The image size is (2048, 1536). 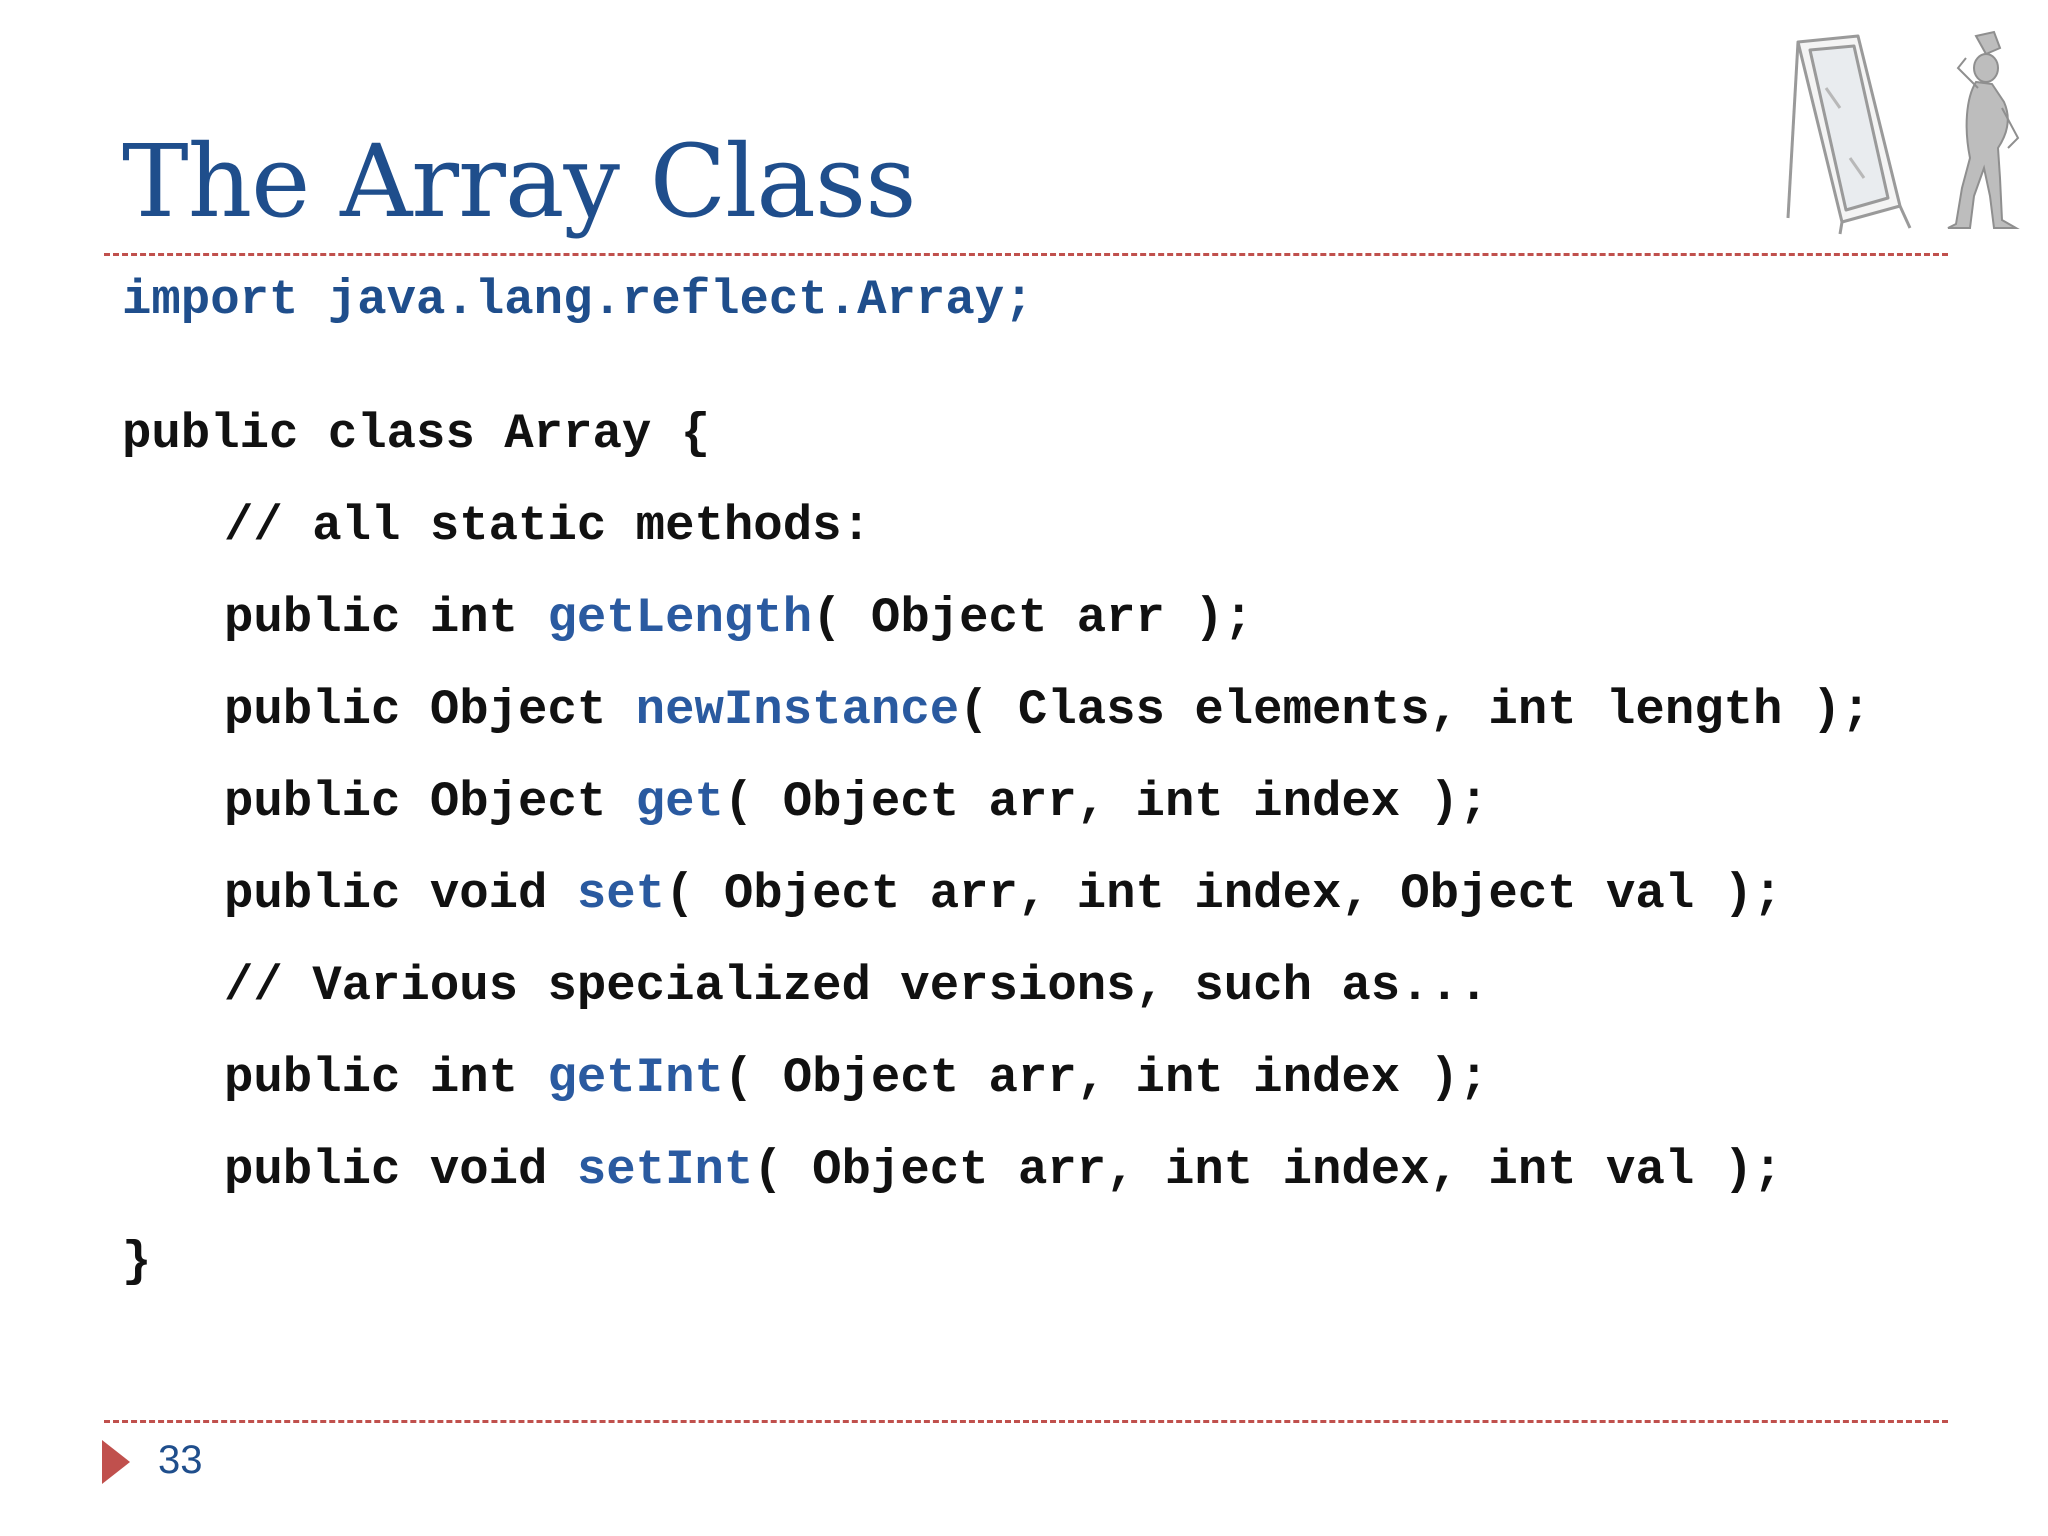 I want to click on method-name: newInstance, so click(x=797, y=710).